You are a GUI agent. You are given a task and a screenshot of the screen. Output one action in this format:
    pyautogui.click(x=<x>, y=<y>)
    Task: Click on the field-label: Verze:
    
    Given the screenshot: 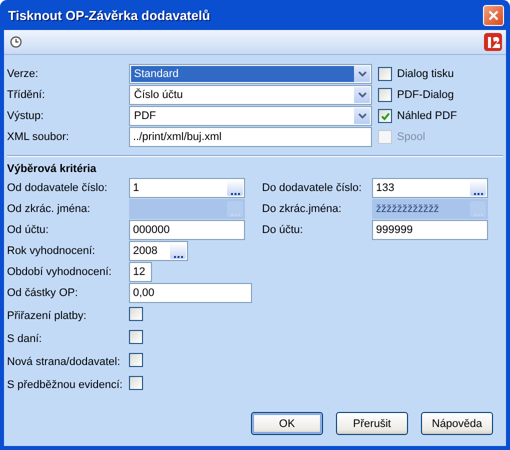 What is the action you would take?
    pyautogui.click(x=23, y=74)
    